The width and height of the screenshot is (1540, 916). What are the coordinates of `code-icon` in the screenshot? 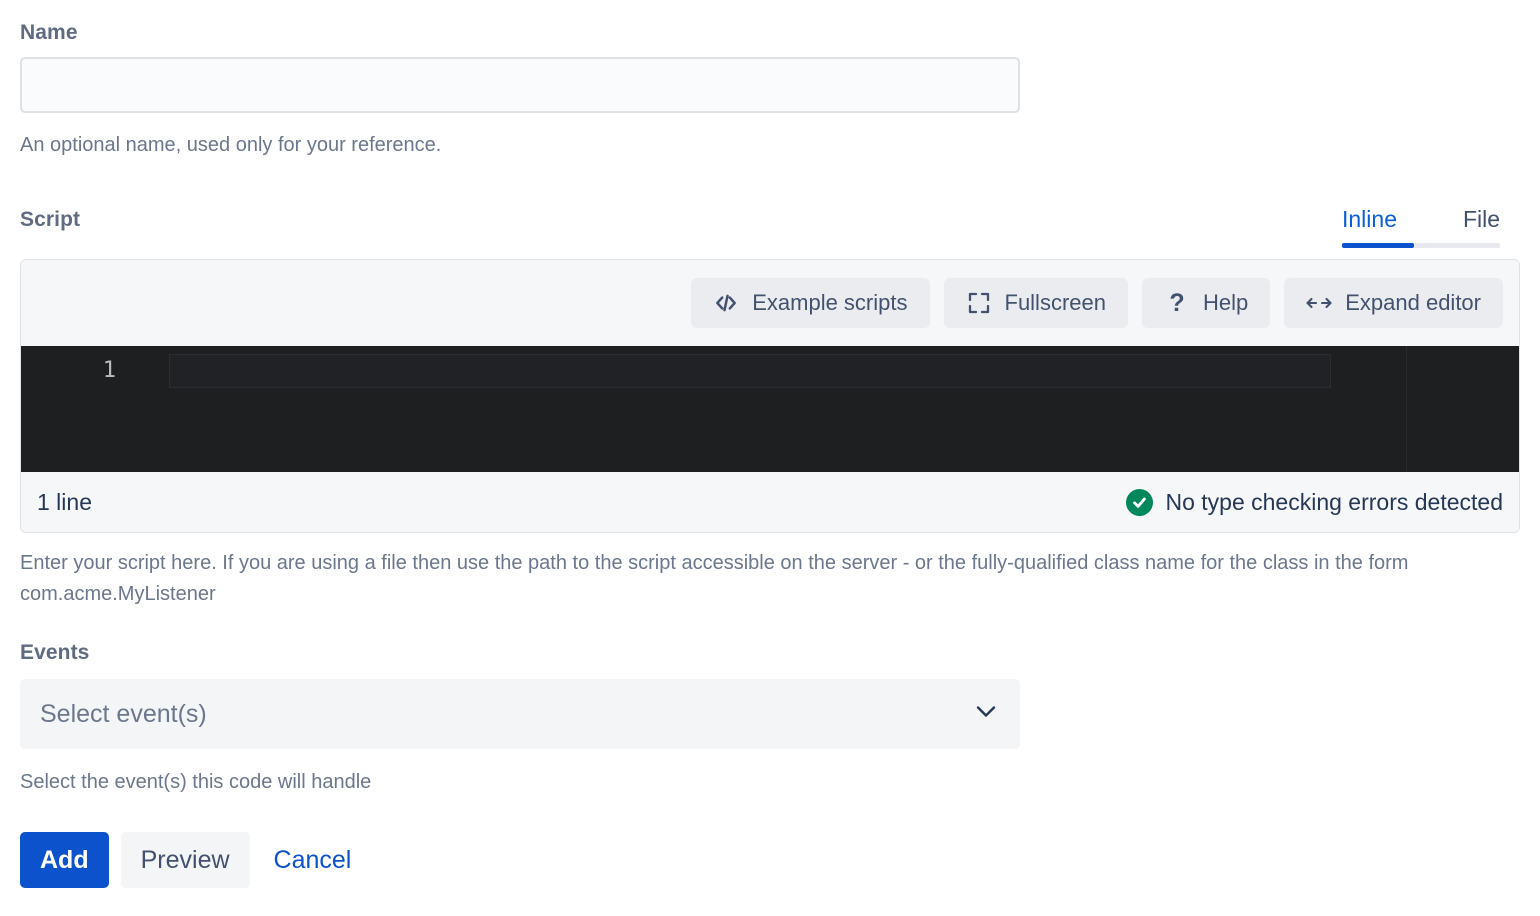 It's located at (726, 303).